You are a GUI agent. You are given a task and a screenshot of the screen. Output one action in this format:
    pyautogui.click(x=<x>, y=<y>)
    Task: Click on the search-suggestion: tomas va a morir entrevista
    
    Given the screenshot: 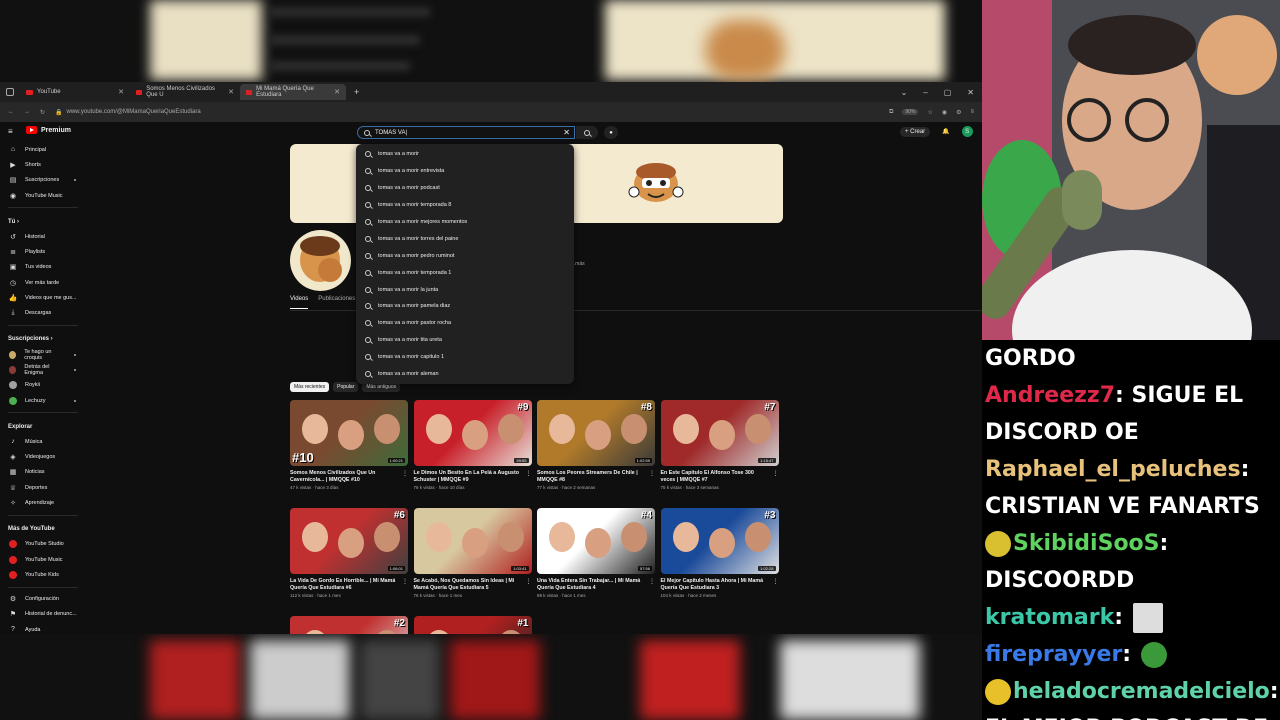 What is the action you would take?
    pyautogui.click(x=465, y=171)
    